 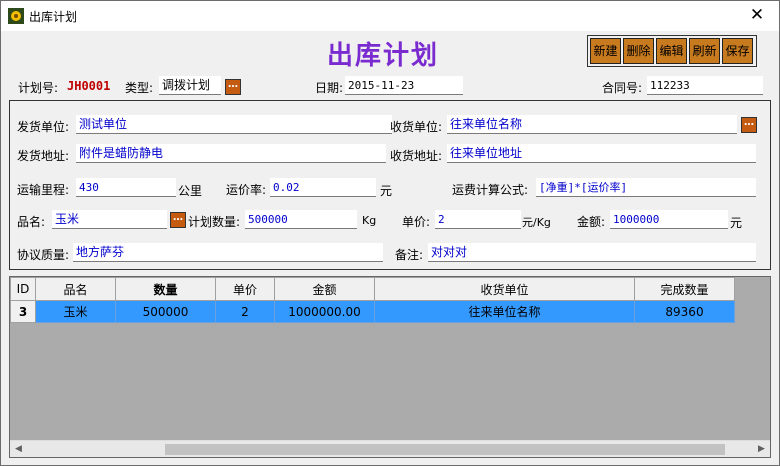 I want to click on delete-button: 删除, so click(x=638, y=51).